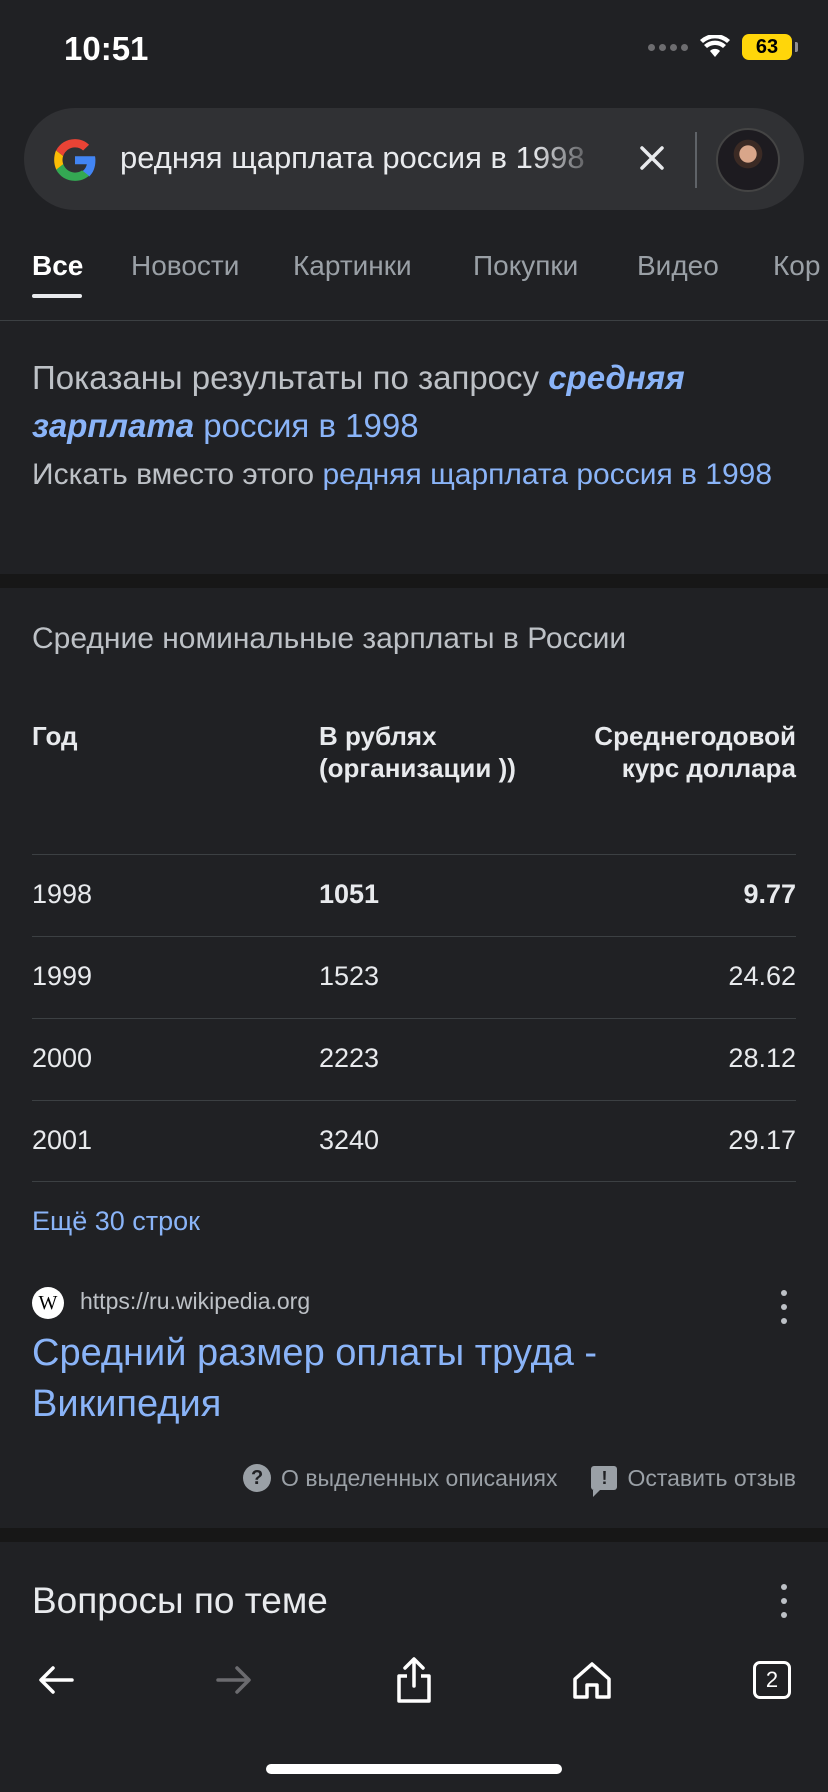 Image resolution: width=828 pixels, height=1792 pixels. What do you see at coordinates (762, 976) in the screenshot?
I see `cell-usd-rate: 24.62` at bounding box center [762, 976].